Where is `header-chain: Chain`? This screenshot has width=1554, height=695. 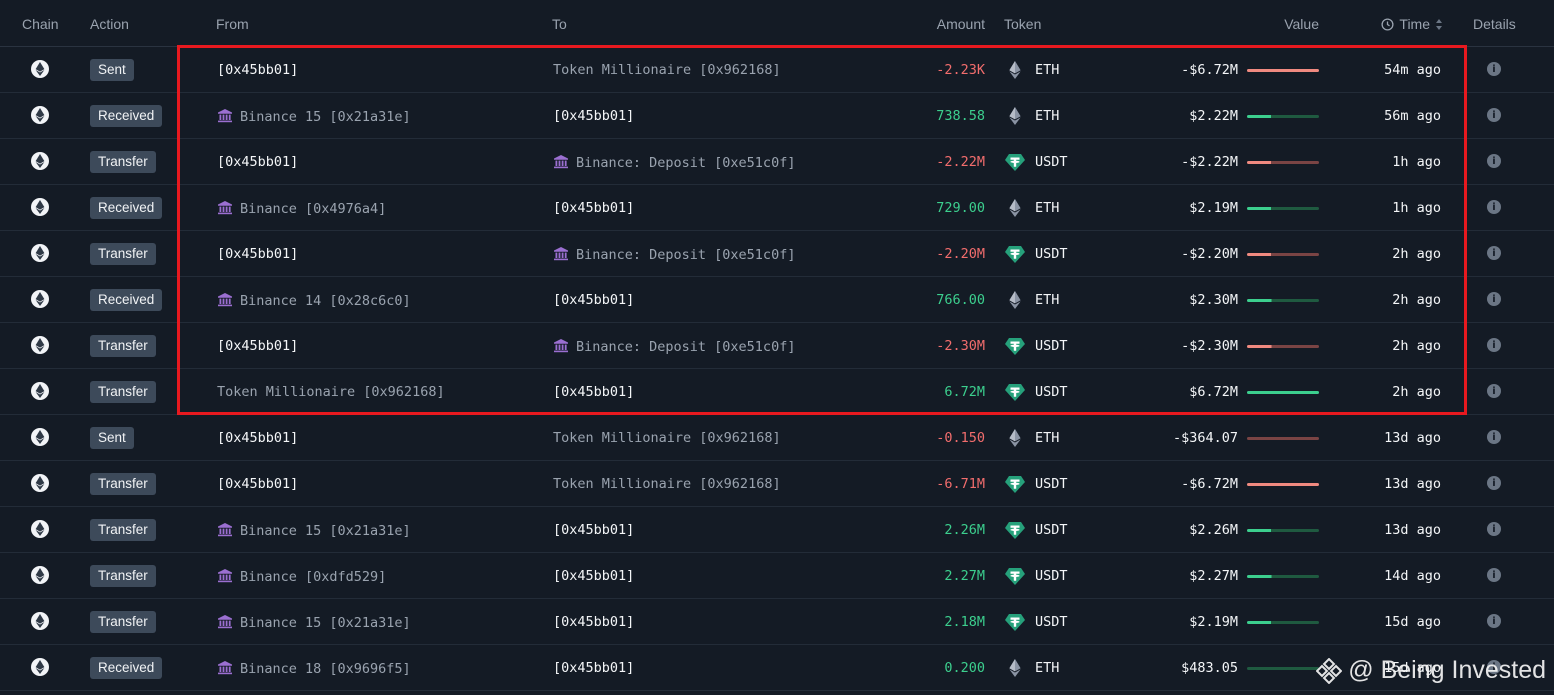
header-chain: Chain is located at coordinates (40, 24).